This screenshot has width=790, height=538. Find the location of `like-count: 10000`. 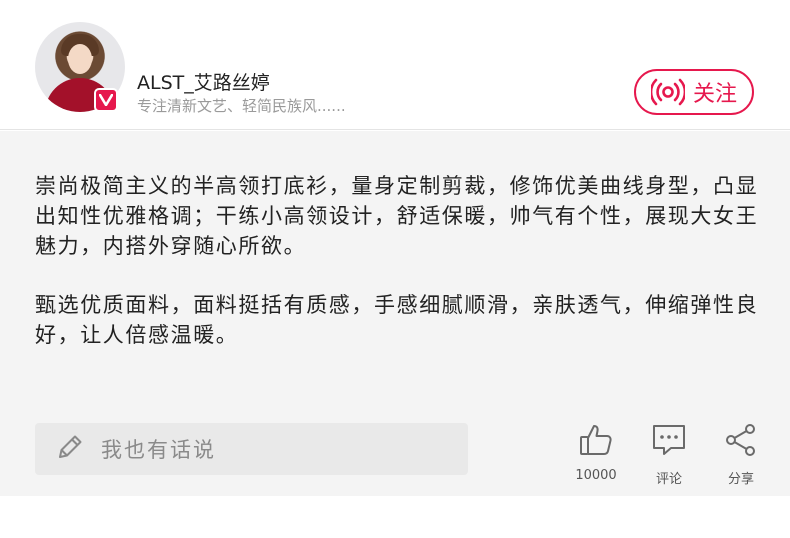

like-count: 10000 is located at coordinates (596, 475).